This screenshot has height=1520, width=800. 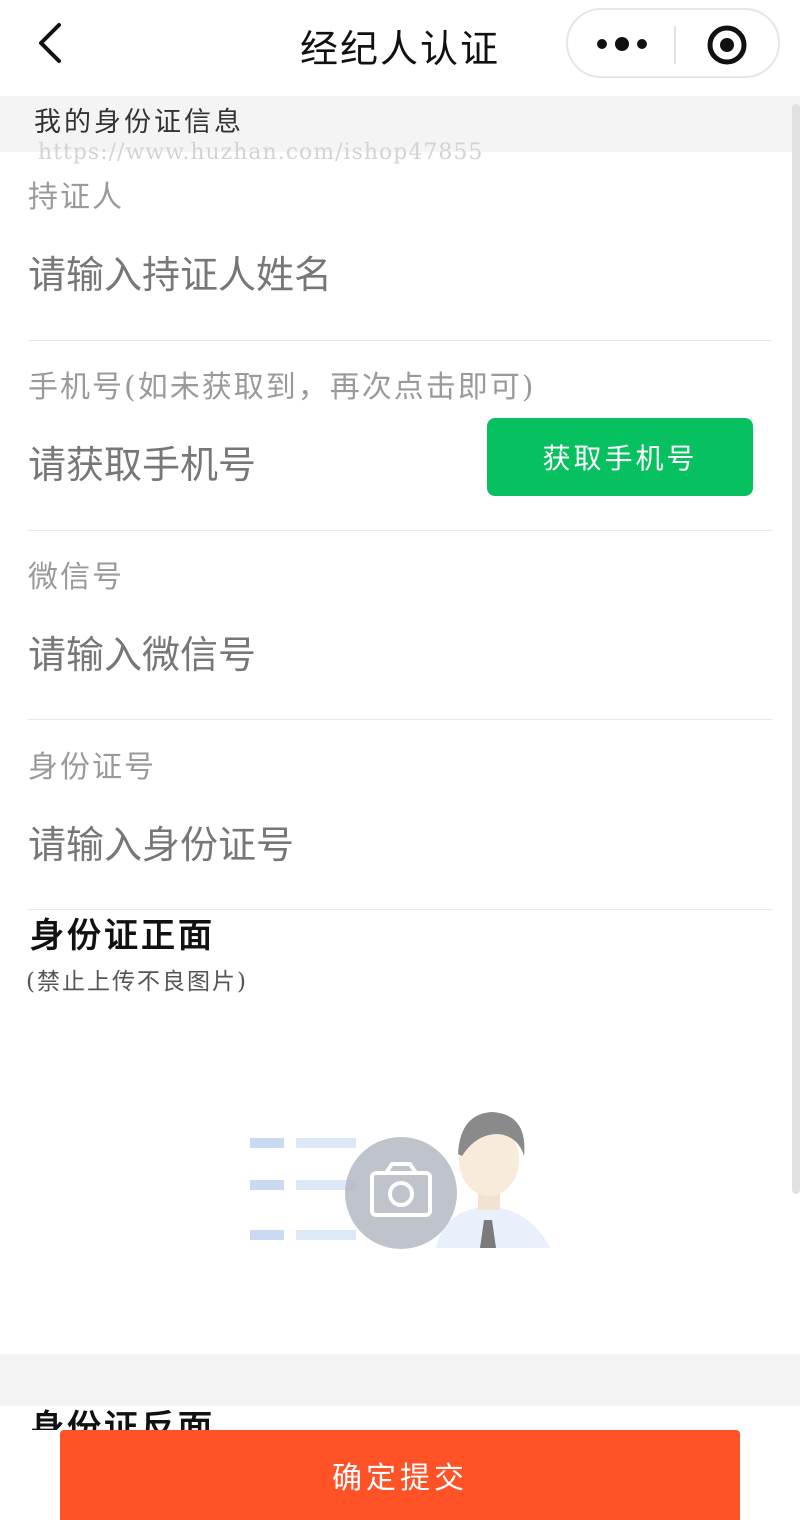 I want to click on section-title: 我的身份证信息, so click(x=139, y=122).